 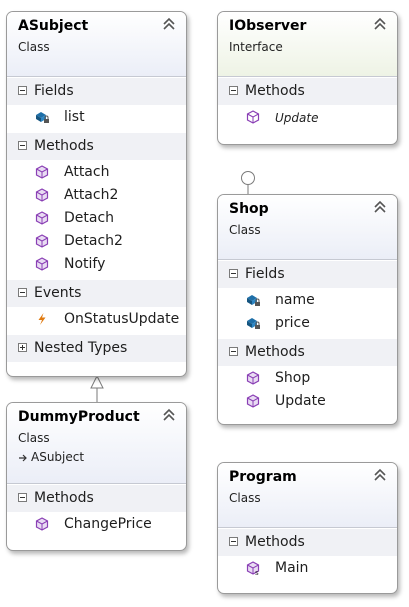 I want to click on section-label: Events, so click(x=58, y=293).